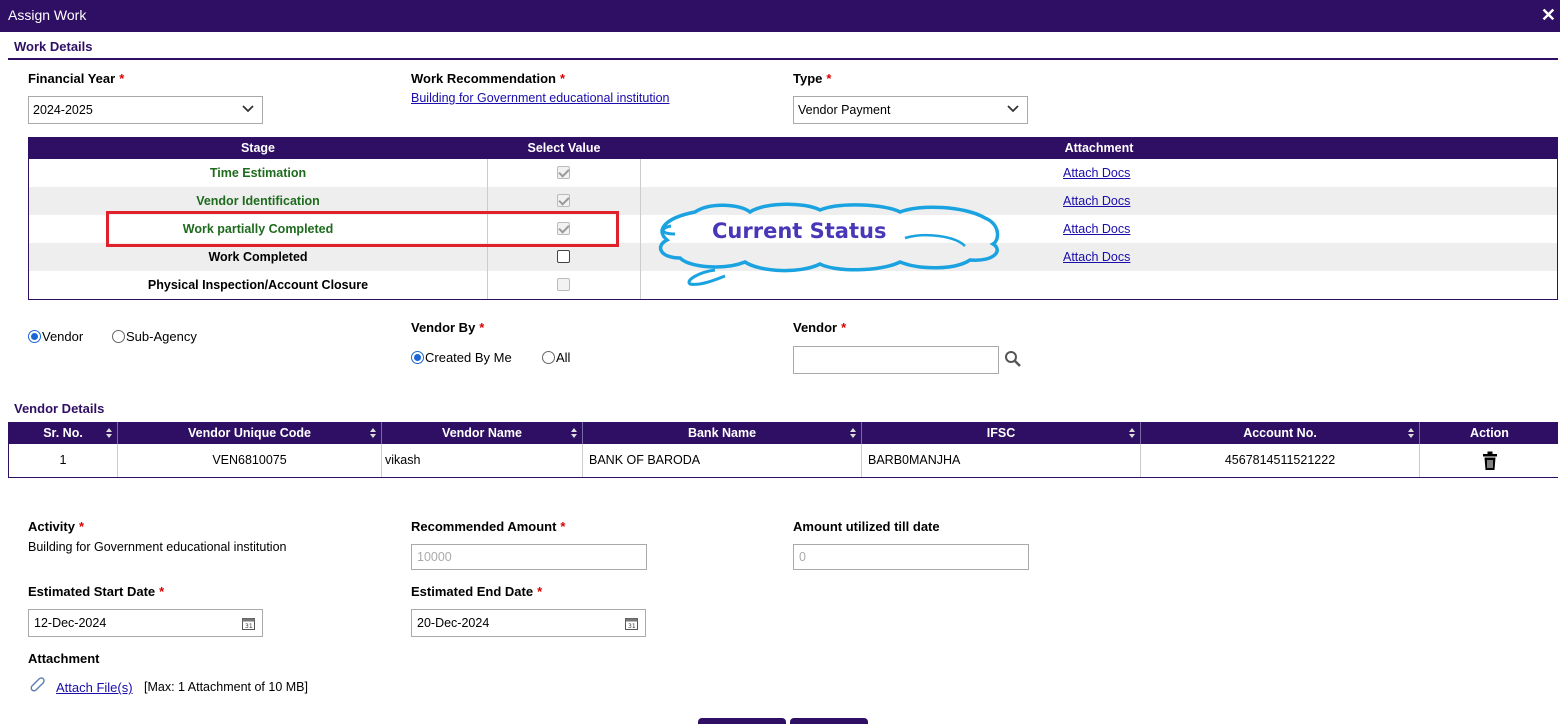 This screenshot has width=1560, height=724. What do you see at coordinates (145, 623) in the screenshot?
I see `start-date-input: 12-Dec-2024 31` at bounding box center [145, 623].